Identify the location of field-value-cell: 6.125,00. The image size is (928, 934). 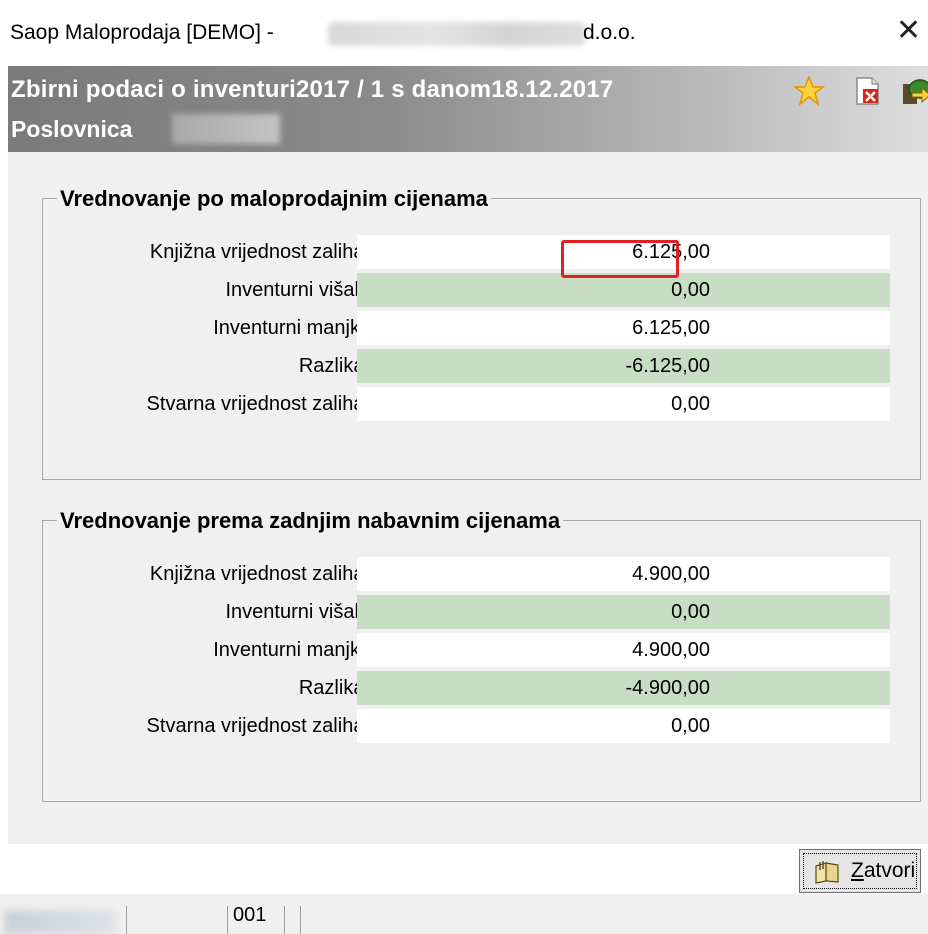
(623, 328).